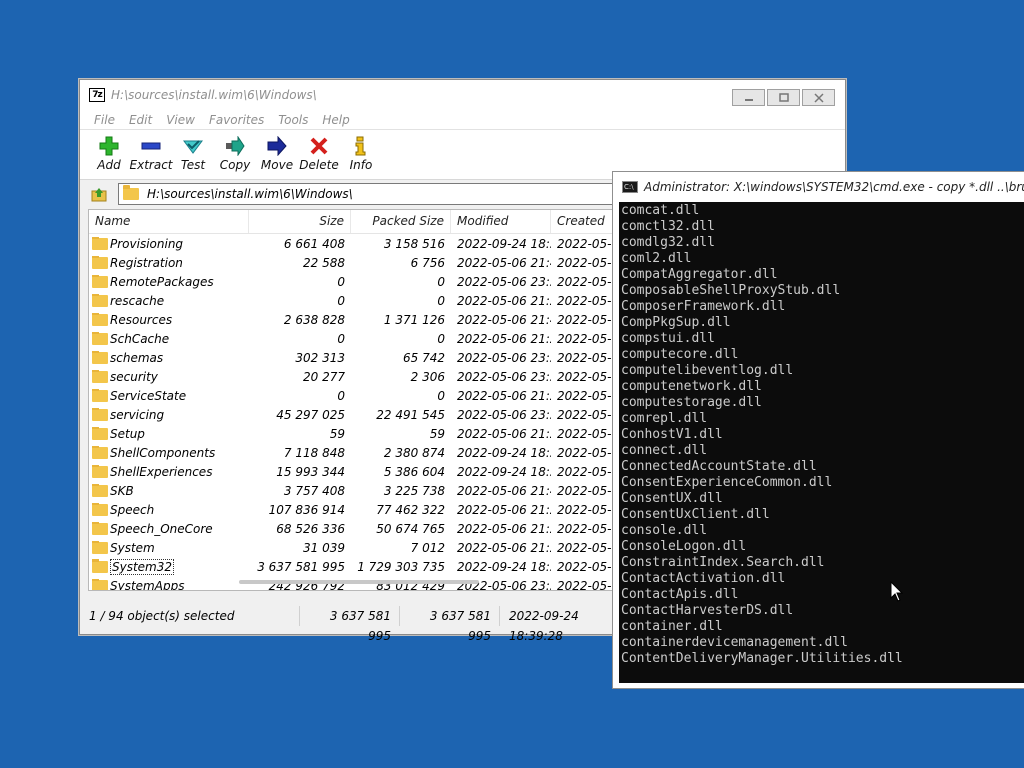 This screenshot has width=1024, height=768. I want to click on column-packed-size: Packed Size, so click(401, 221).